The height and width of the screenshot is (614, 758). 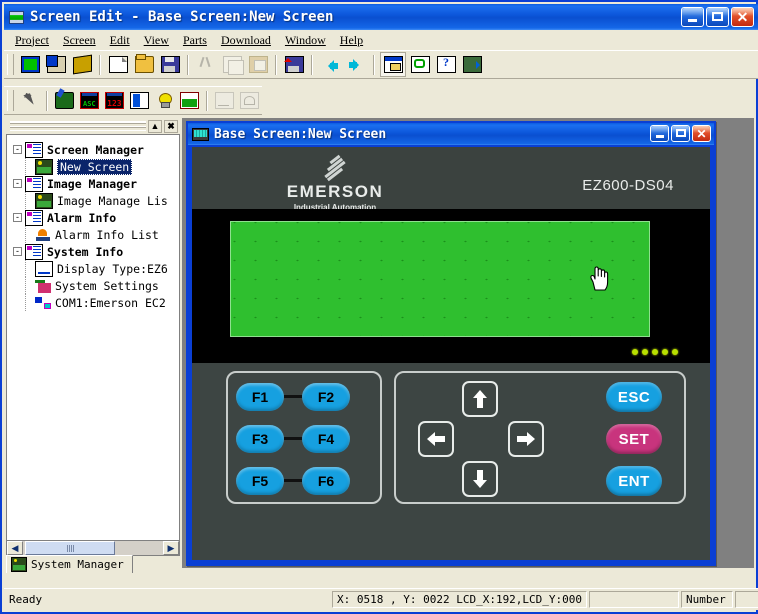 What do you see at coordinates (112, 200) in the screenshot?
I see `tree-node-label: Image Manage Lis` at bounding box center [112, 200].